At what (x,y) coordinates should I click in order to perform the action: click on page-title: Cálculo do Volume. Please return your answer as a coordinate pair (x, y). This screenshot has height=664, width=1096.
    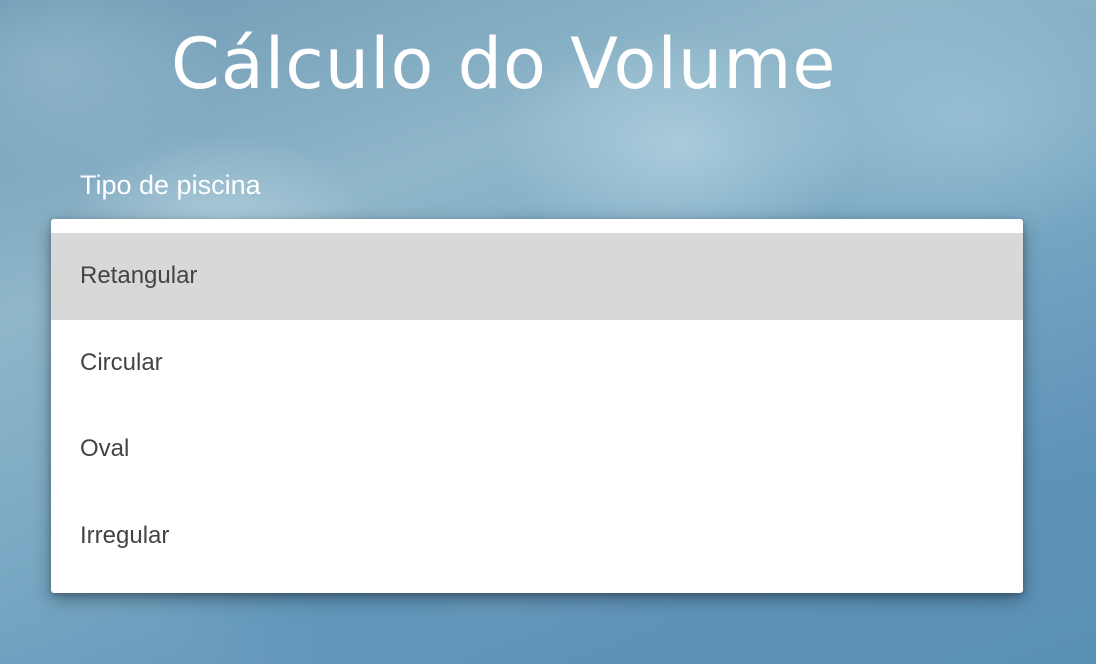
    Looking at the image, I should click on (504, 64).